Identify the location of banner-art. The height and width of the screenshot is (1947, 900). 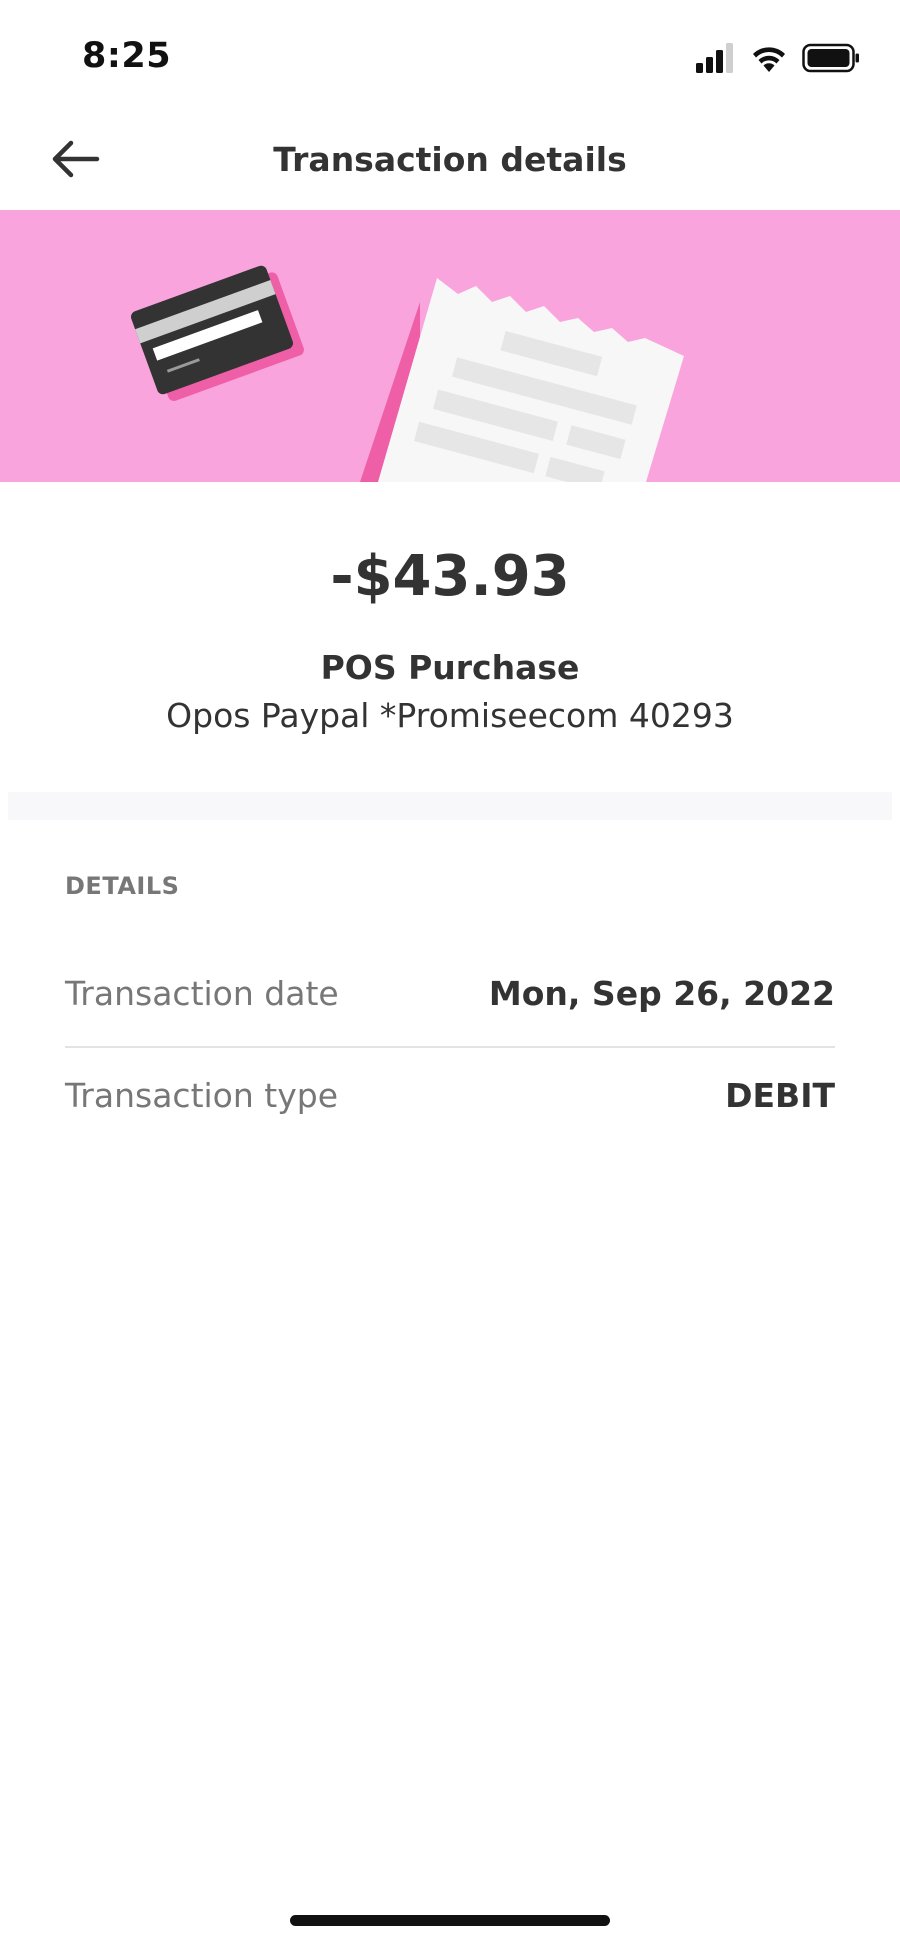
(407, 373).